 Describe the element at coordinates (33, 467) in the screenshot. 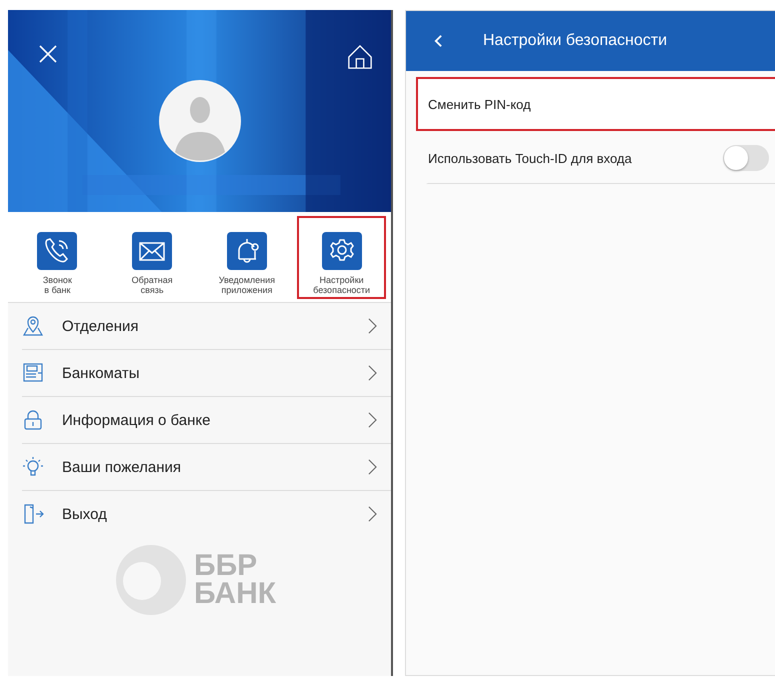

I see `lightbulb-icon` at that location.